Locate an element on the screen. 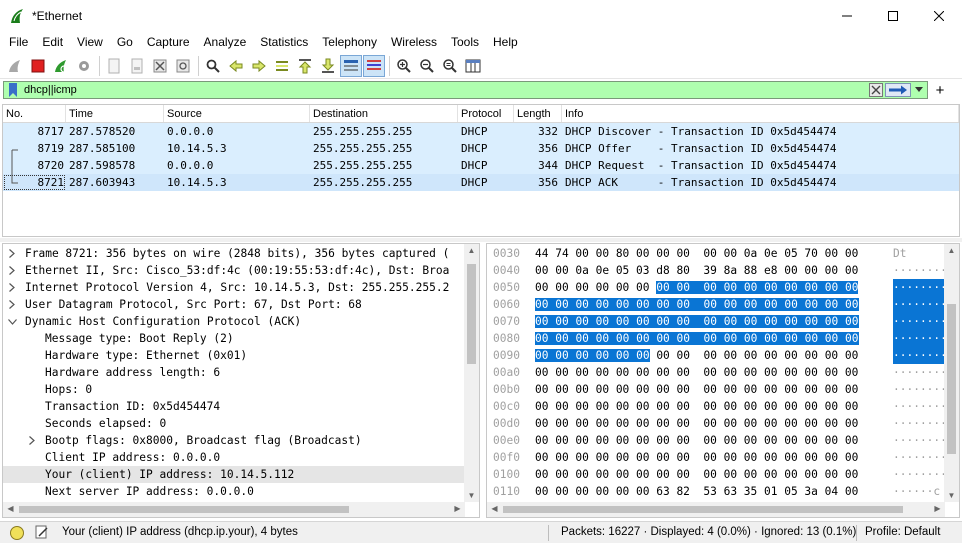  close-file-button is located at coordinates (160, 66).